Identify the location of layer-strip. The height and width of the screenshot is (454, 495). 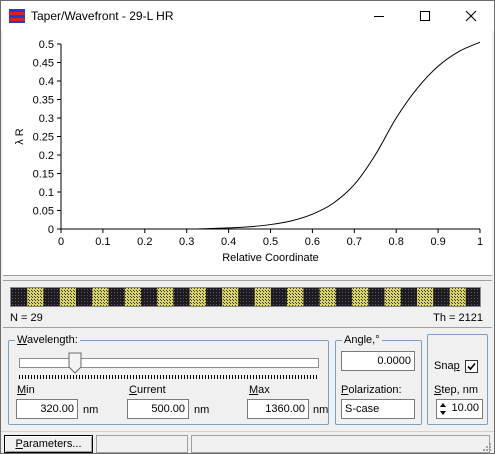
(245, 297).